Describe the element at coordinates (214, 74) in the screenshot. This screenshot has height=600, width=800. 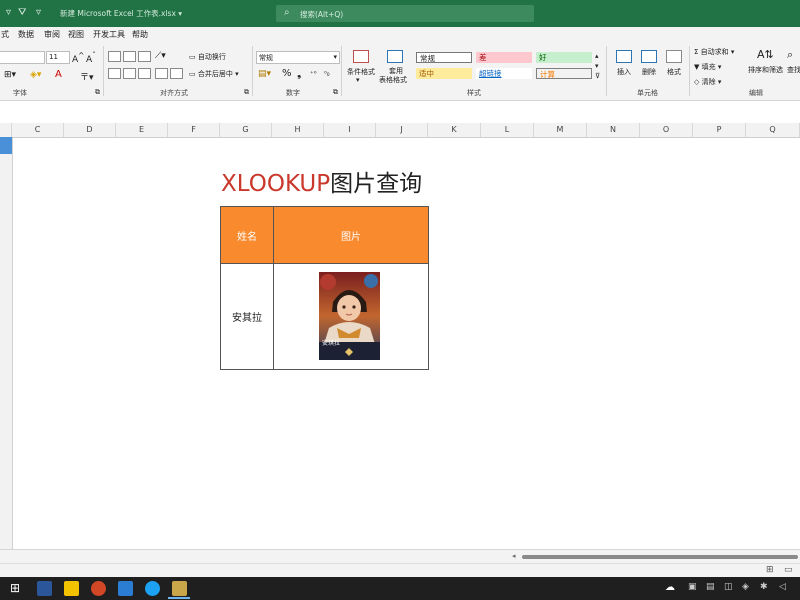
I see `merge-center-button: ▭ 合并后居中 ▾` at that location.